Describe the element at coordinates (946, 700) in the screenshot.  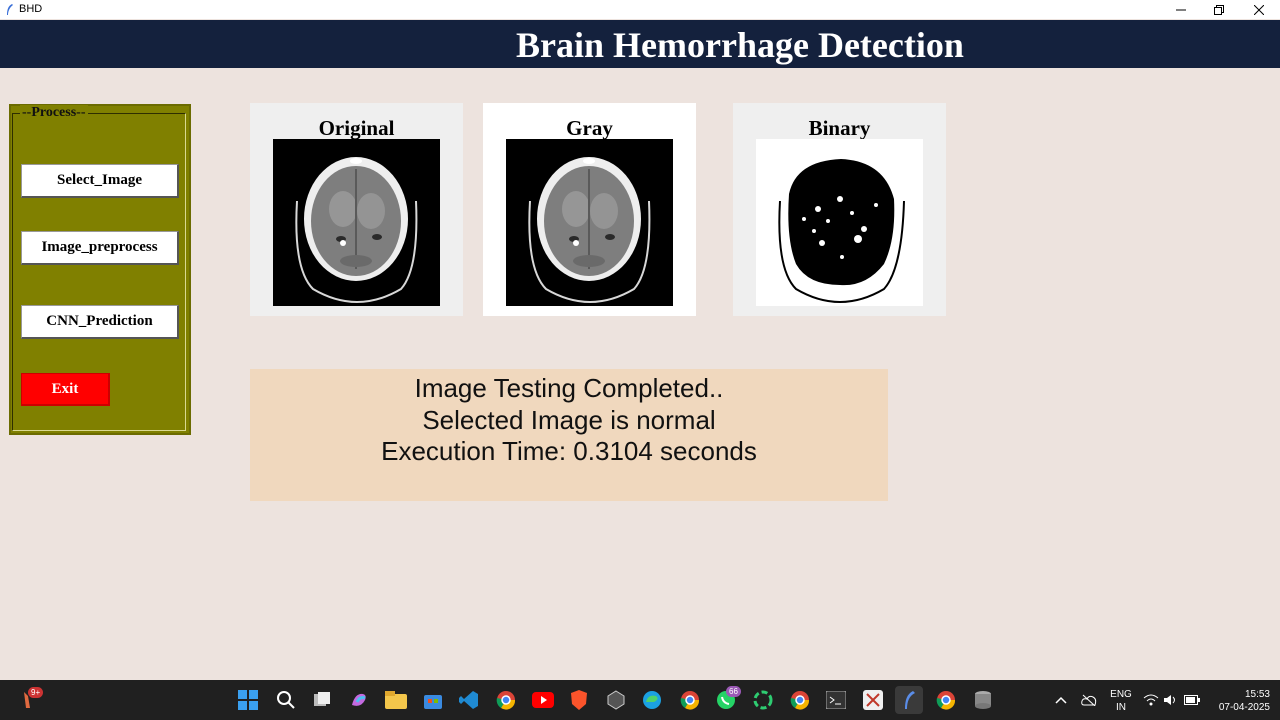
I see `chrome-third-icon` at that location.